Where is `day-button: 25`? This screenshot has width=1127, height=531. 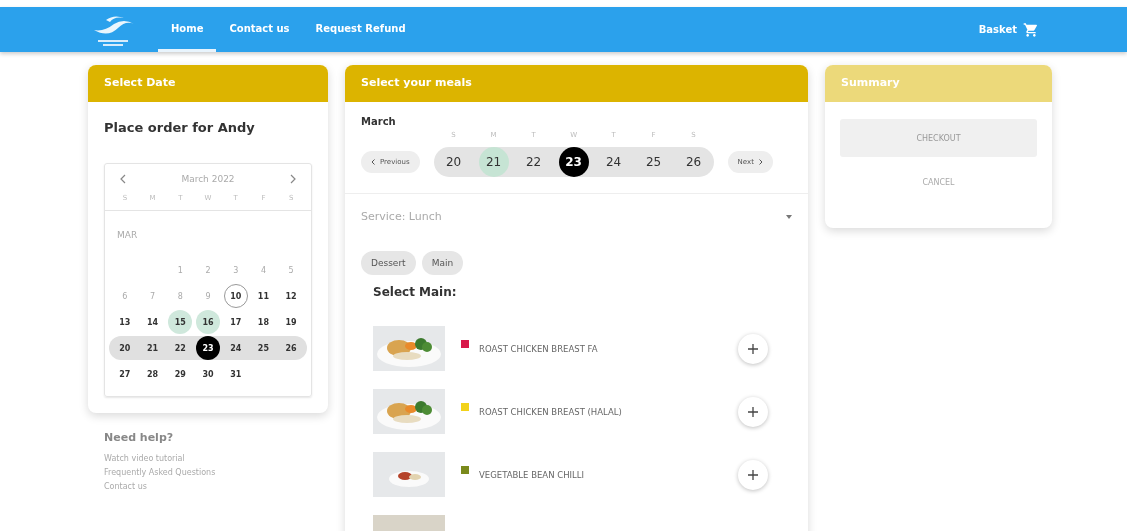 day-button: 25 is located at coordinates (653, 162).